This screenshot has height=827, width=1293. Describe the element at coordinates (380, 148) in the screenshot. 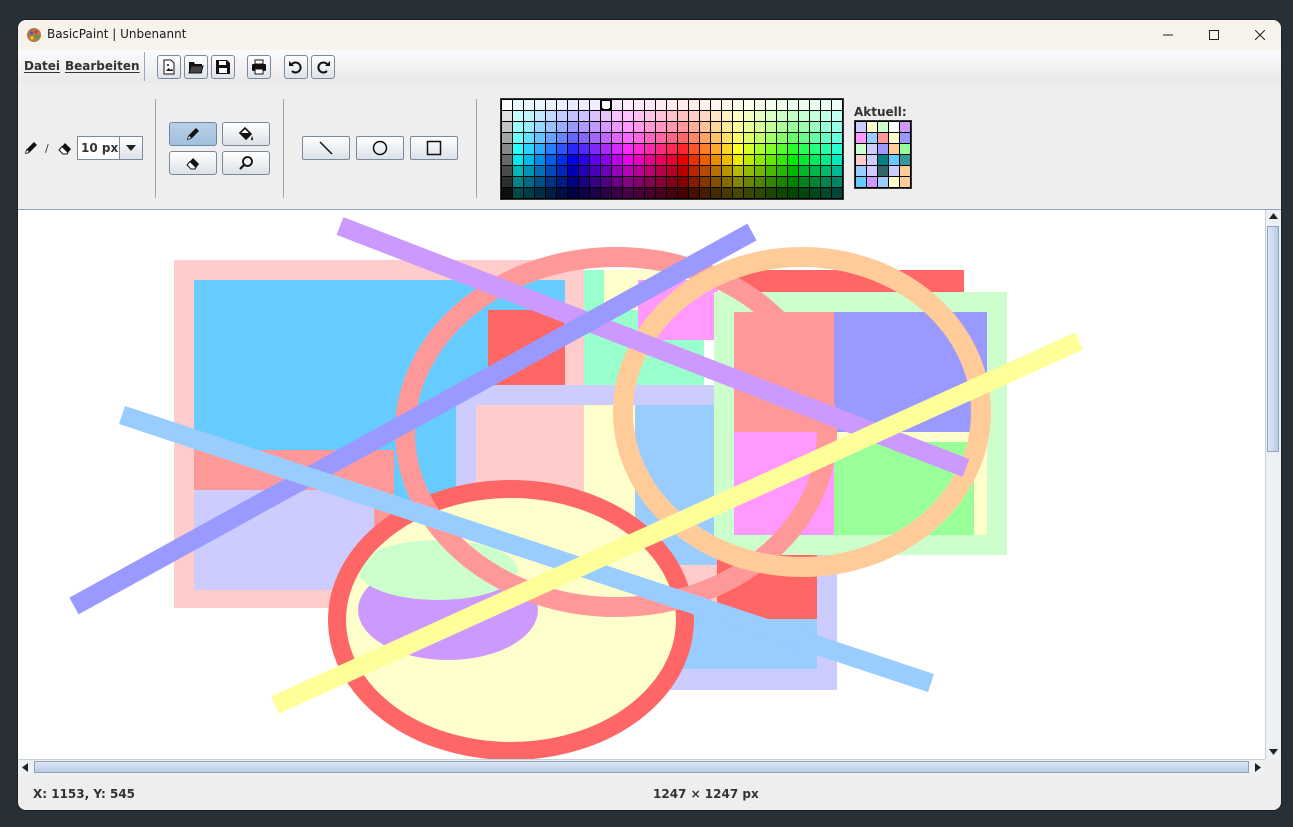

I see `ellipse-tool-button` at that location.